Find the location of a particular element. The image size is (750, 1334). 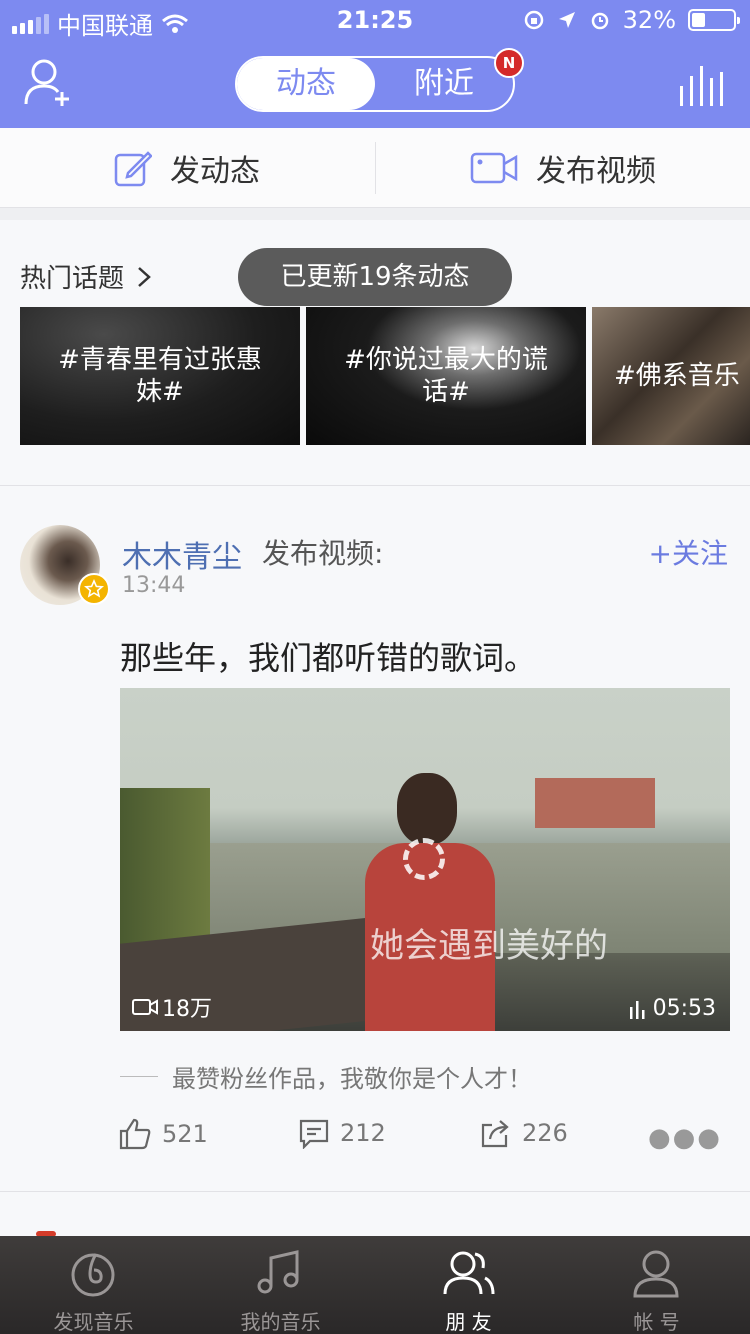

feed-tab-switcher: 动态 附近 is located at coordinates (375, 84).